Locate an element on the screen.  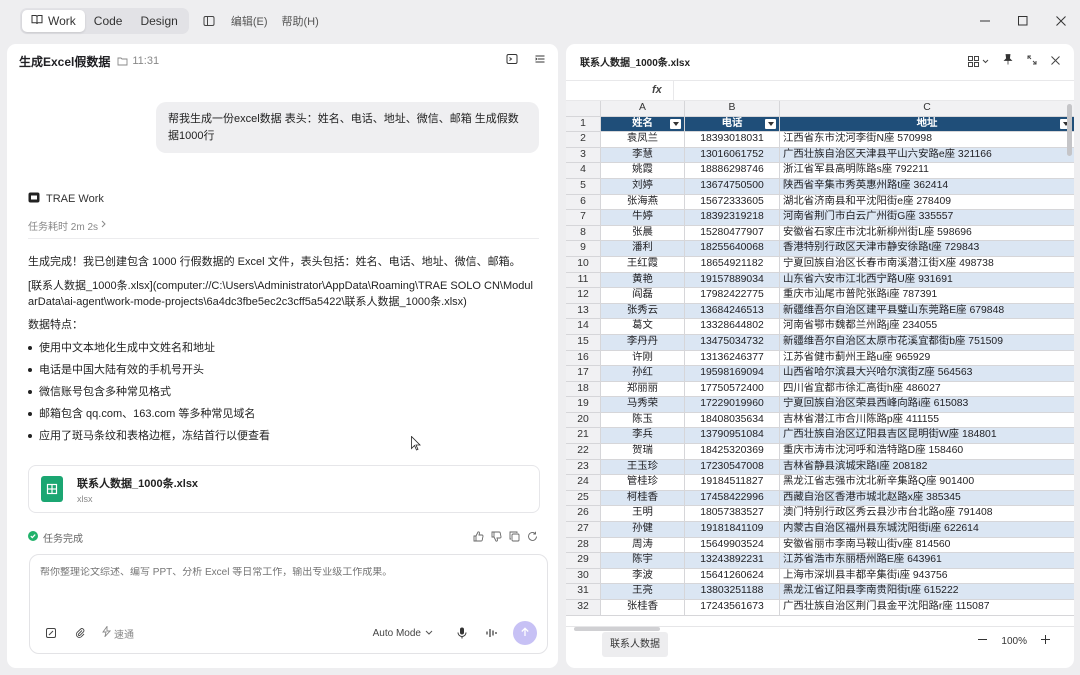
thumbs-down-icon is located at coordinates (496, 538).